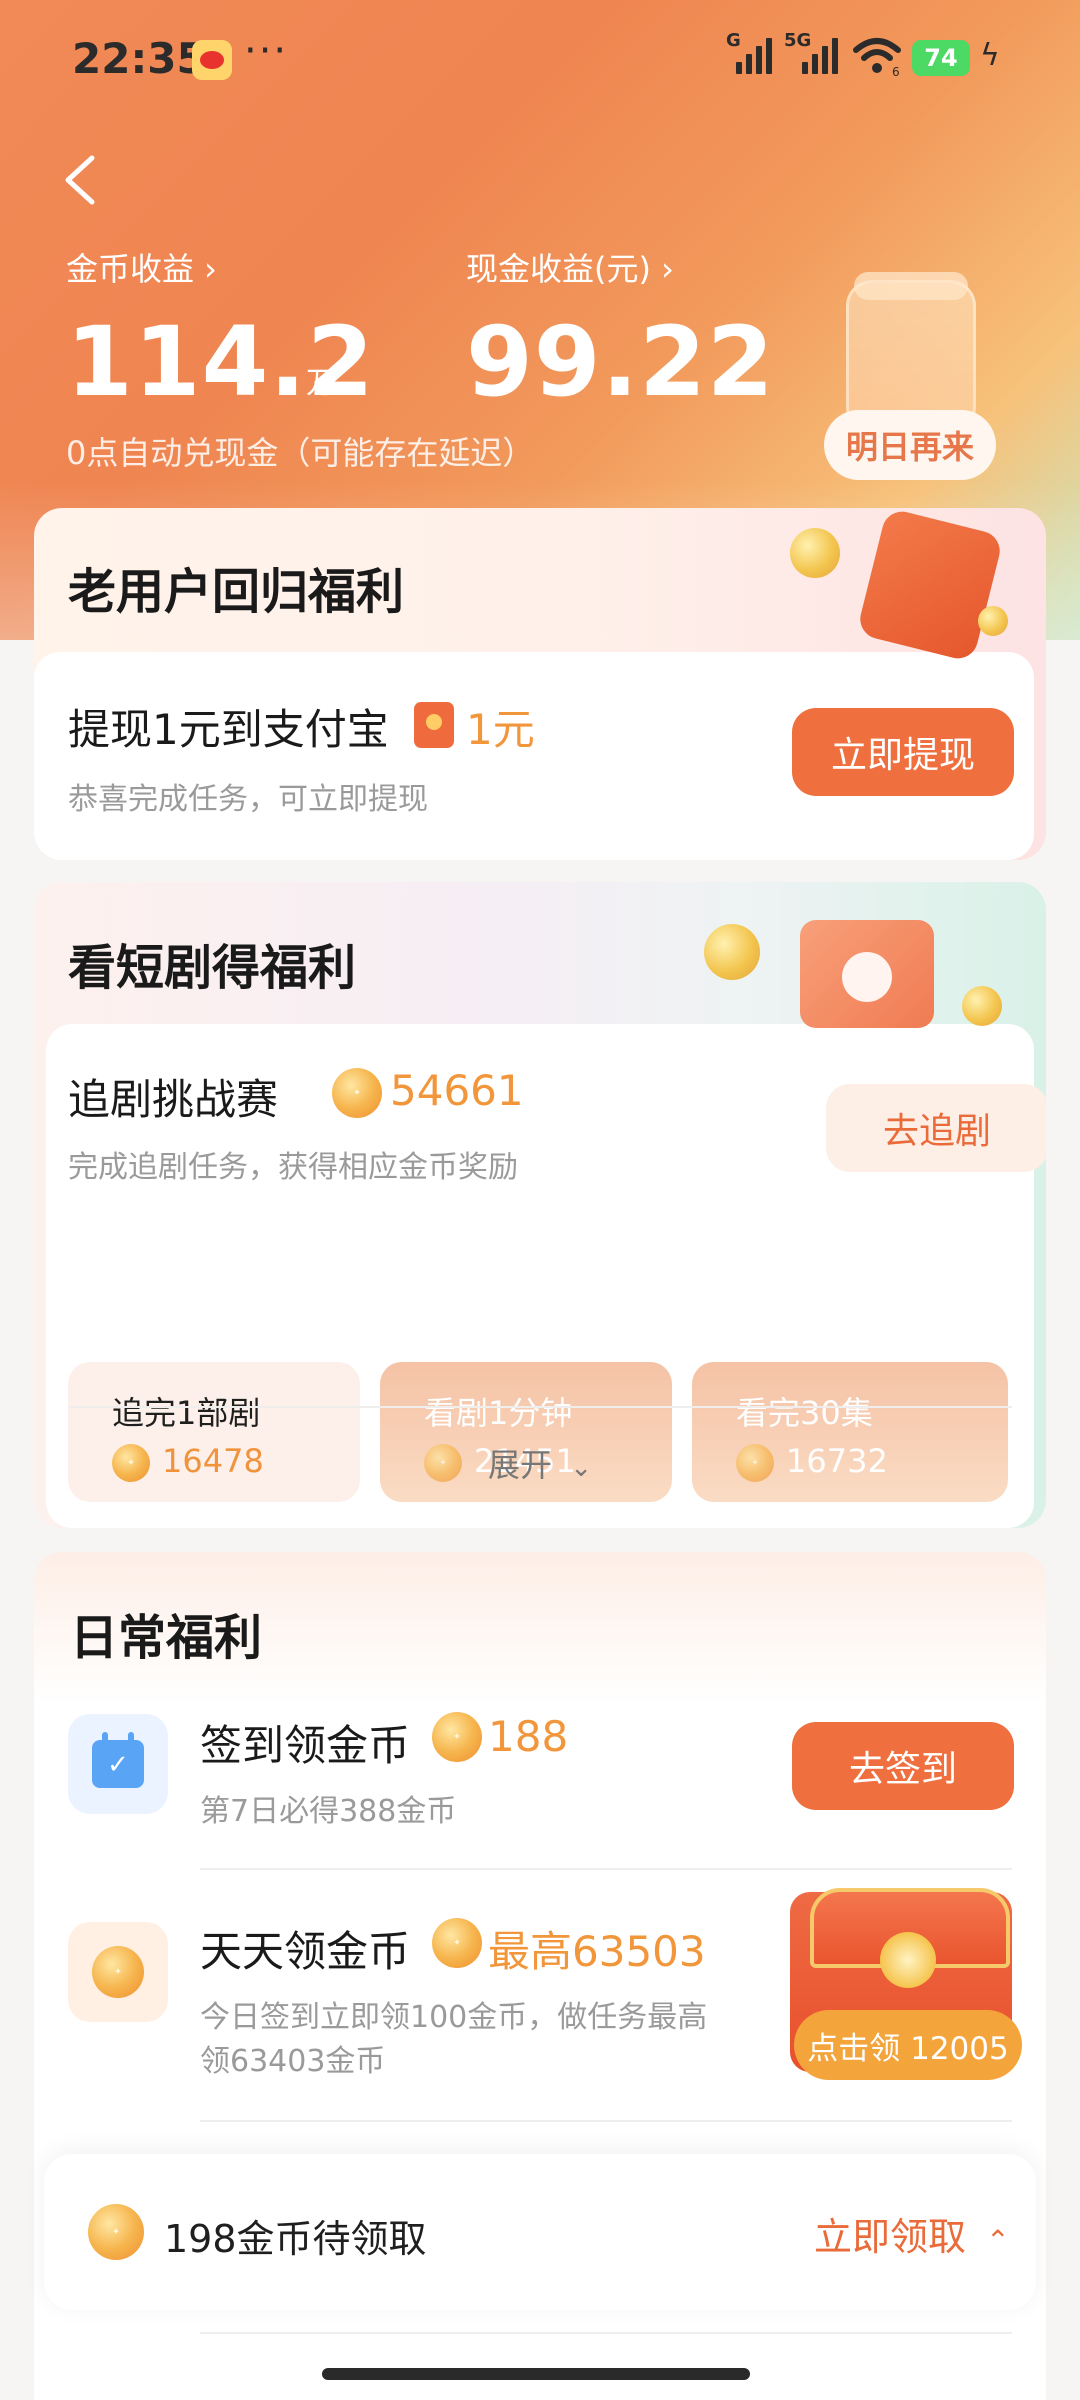  I want to click on withdraw-task-subtitle: 恭喜完成任务，可立即提现, so click(248, 799).